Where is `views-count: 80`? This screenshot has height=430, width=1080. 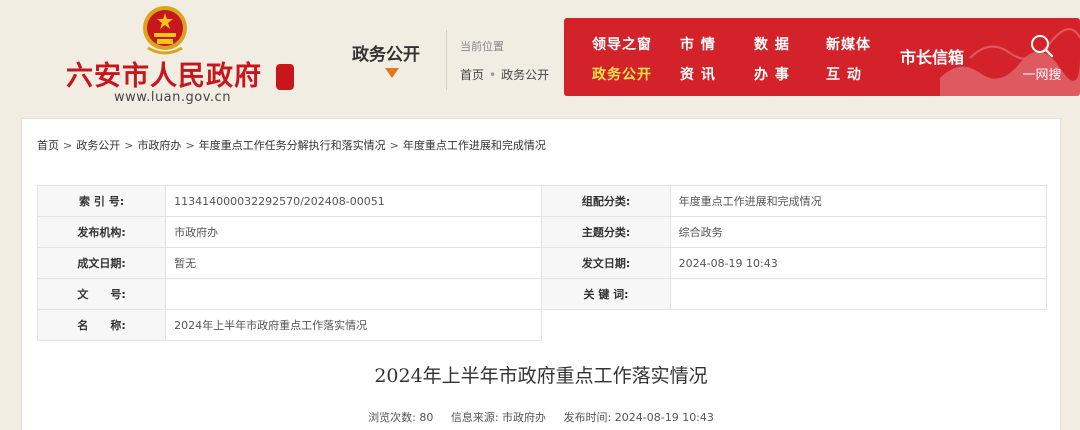 views-count: 80 is located at coordinates (426, 417).